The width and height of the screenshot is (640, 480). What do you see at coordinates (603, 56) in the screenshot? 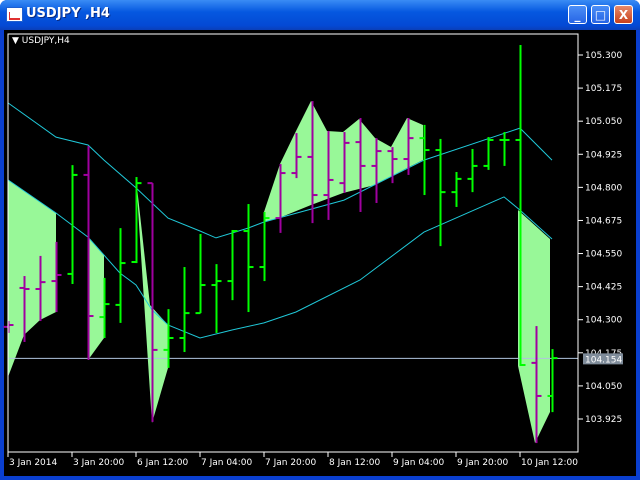
I see `y-axis-label: 105.300` at bounding box center [603, 56].